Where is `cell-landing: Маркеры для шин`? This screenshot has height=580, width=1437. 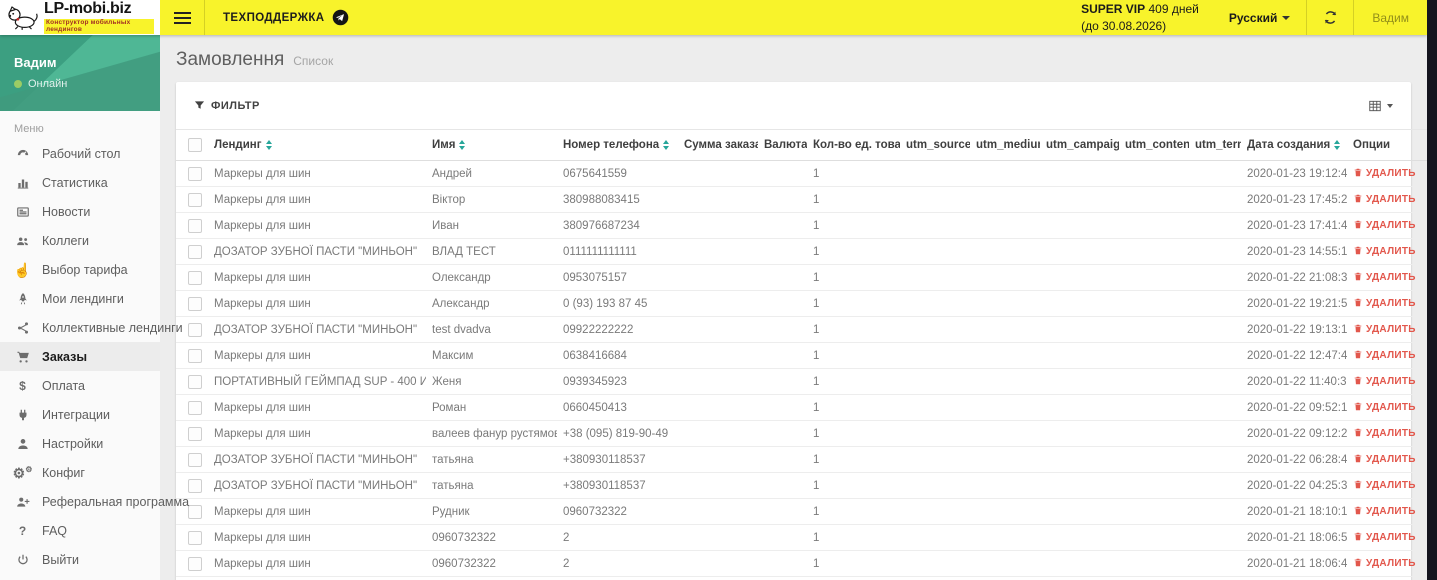
cell-landing: Маркеры для шин is located at coordinates (317, 173).